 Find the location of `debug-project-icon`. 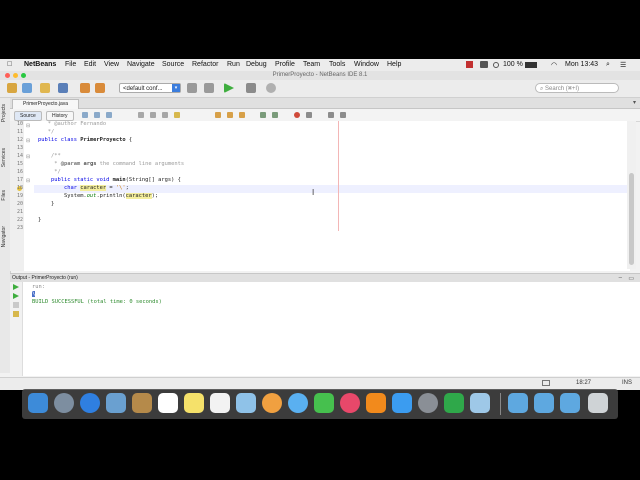

debug-project-icon is located at coordinates (251, 88).